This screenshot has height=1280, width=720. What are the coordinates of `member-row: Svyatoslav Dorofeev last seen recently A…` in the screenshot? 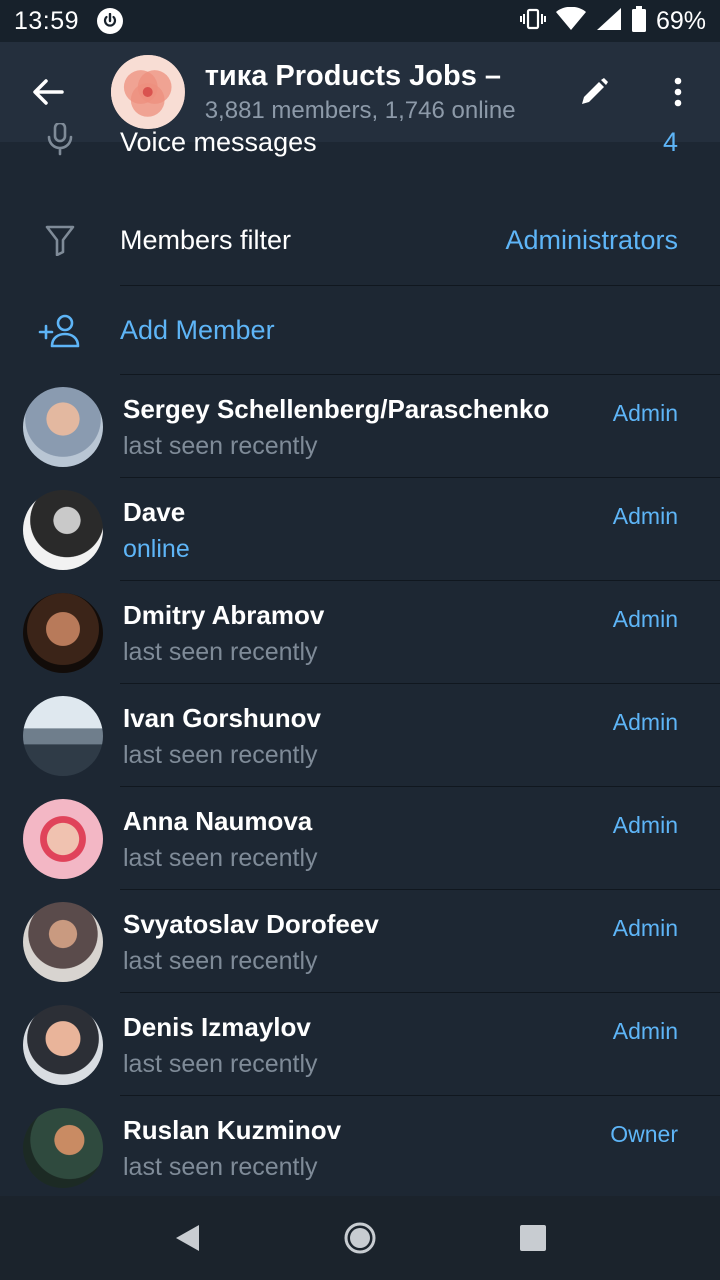 It's located at (360, 941).